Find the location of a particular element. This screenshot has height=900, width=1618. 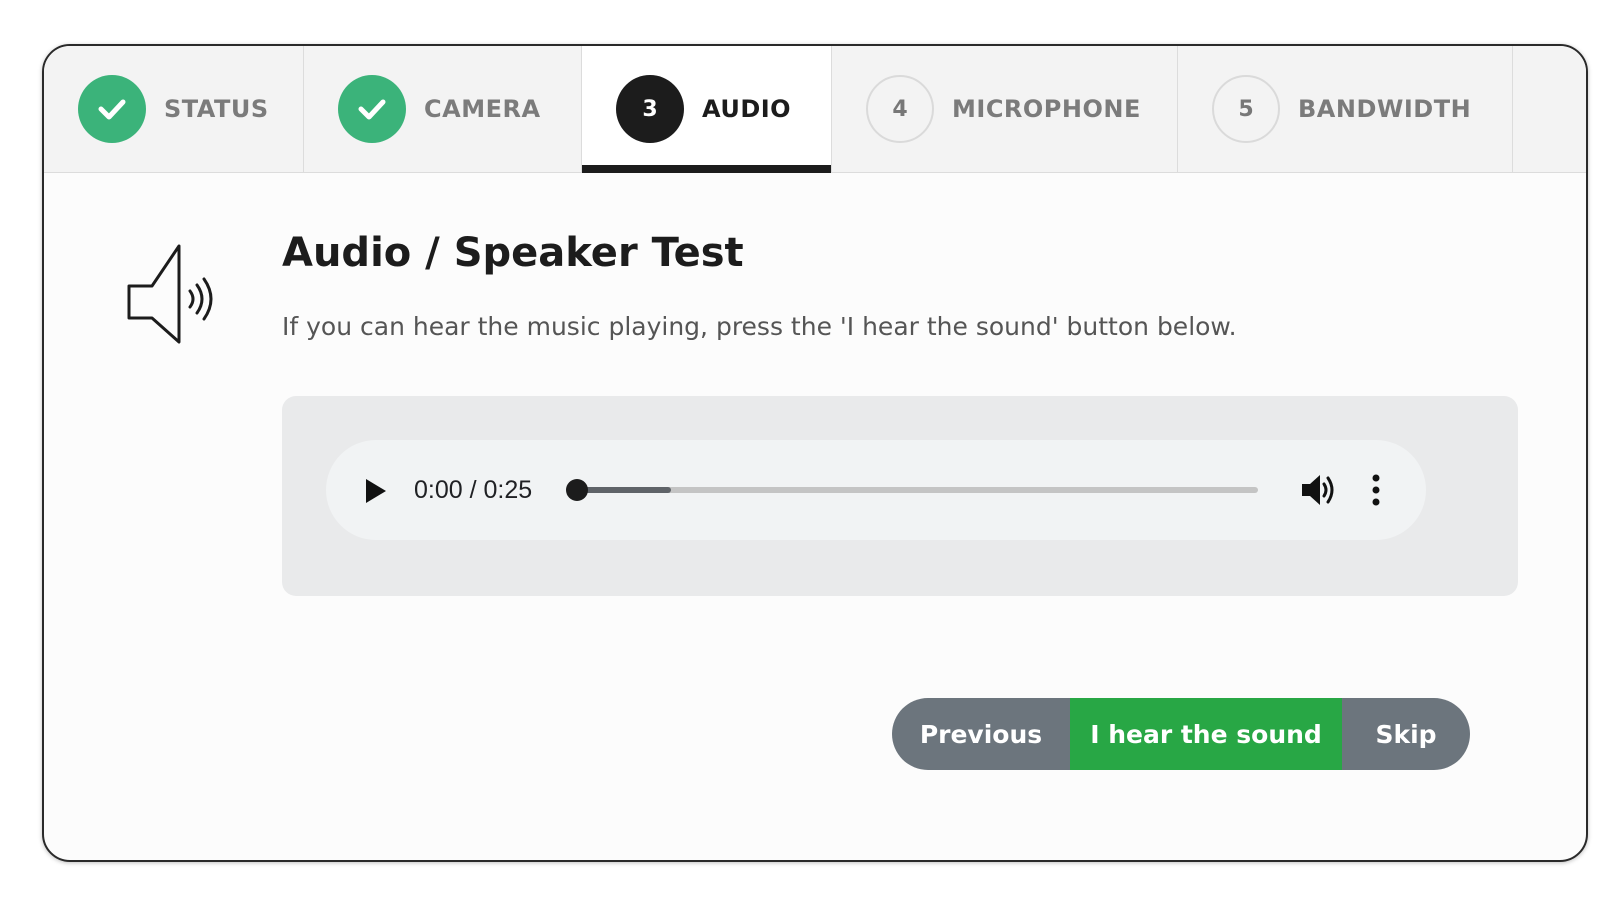

hear-sound-button: I hear the sound is located at coordinates (1206, 734).